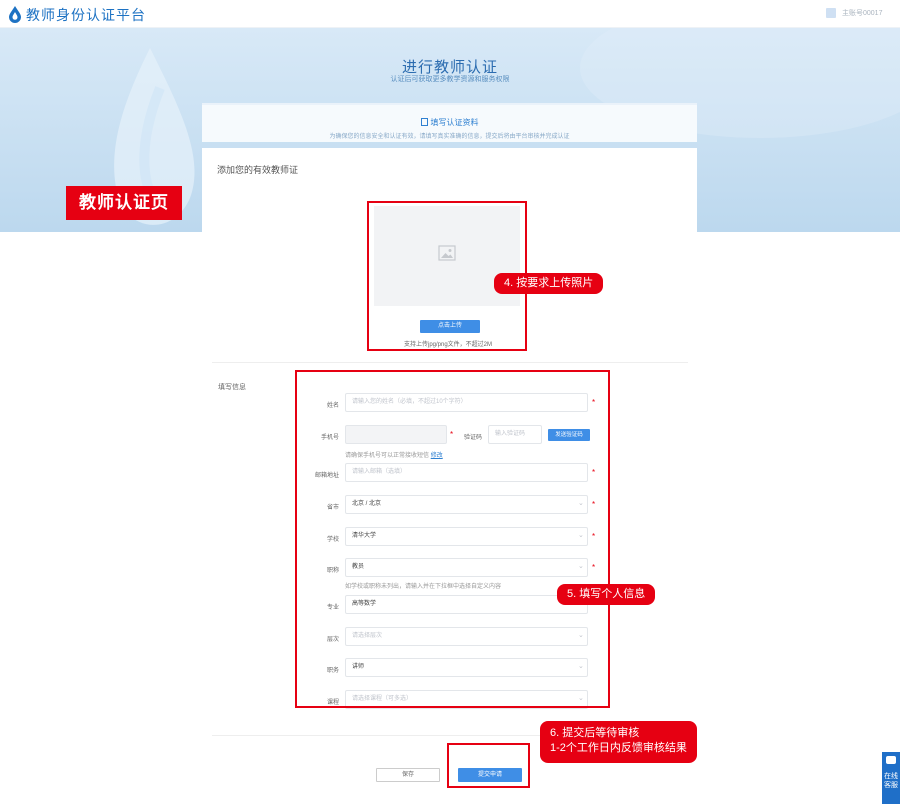 This screenshot has width=900, height=804. What do you see at coordinates (258, 170) in the screenshot?
I see `upload-section-title: 添加您的有效教师证` at bounding box center [258, 170].